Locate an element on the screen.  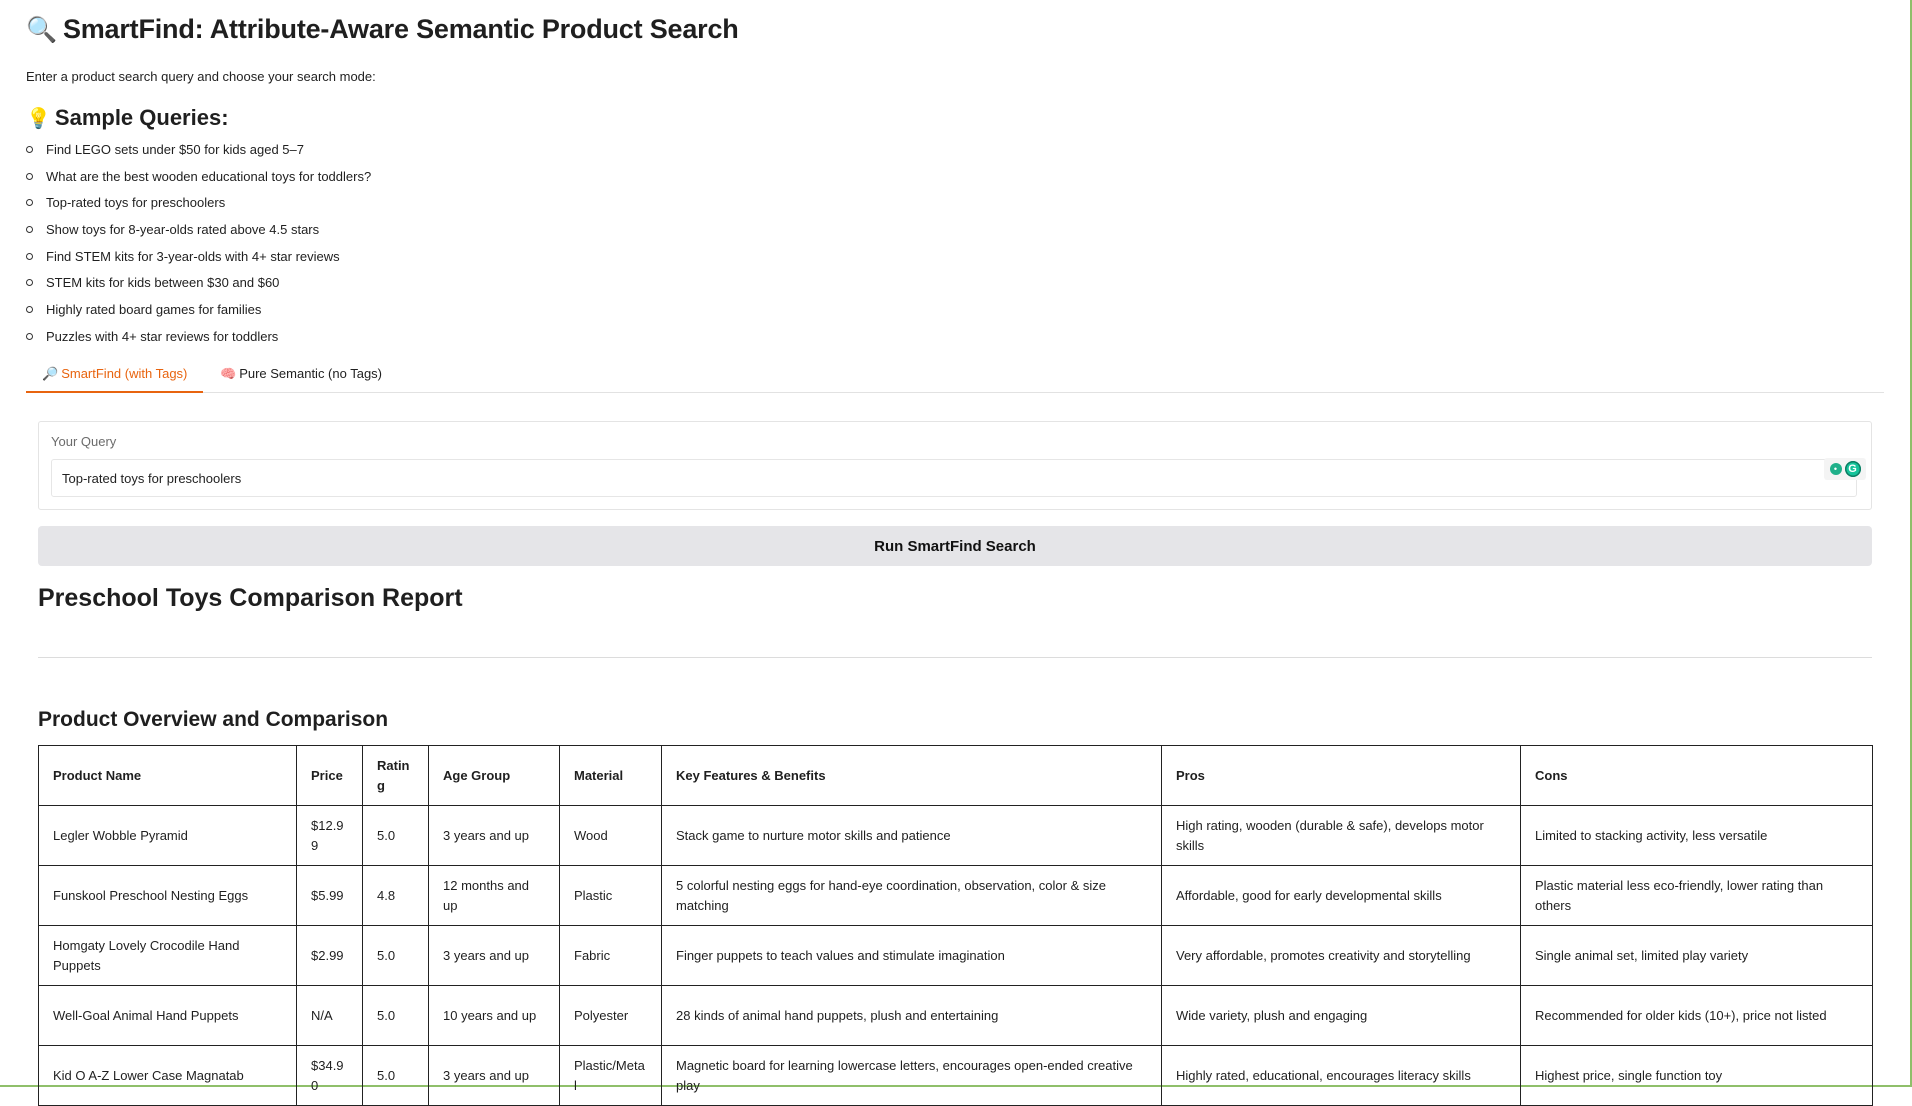
cell-cons: Single animal set, limited play variety is located at coordinates (1696, 955).